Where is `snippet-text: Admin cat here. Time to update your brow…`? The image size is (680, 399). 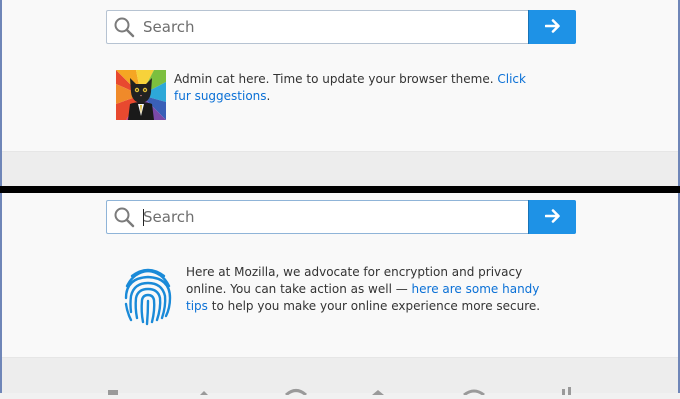
snippet-text: Admin cat here. Time to update your brow… is located at coordinates (355, 88).